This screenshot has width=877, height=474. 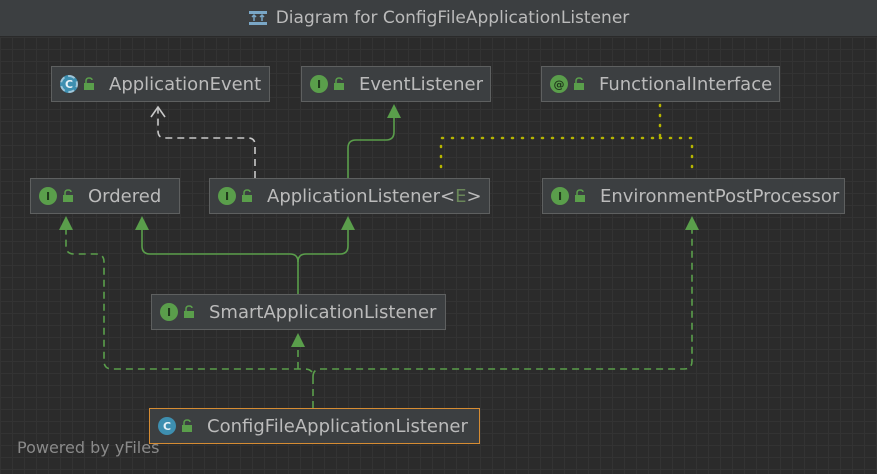 What do you see at coordinates (206, 143) in the screenshot?
I see `edge-applicationlistener-applicationevent` at bounding box center [206, 143].